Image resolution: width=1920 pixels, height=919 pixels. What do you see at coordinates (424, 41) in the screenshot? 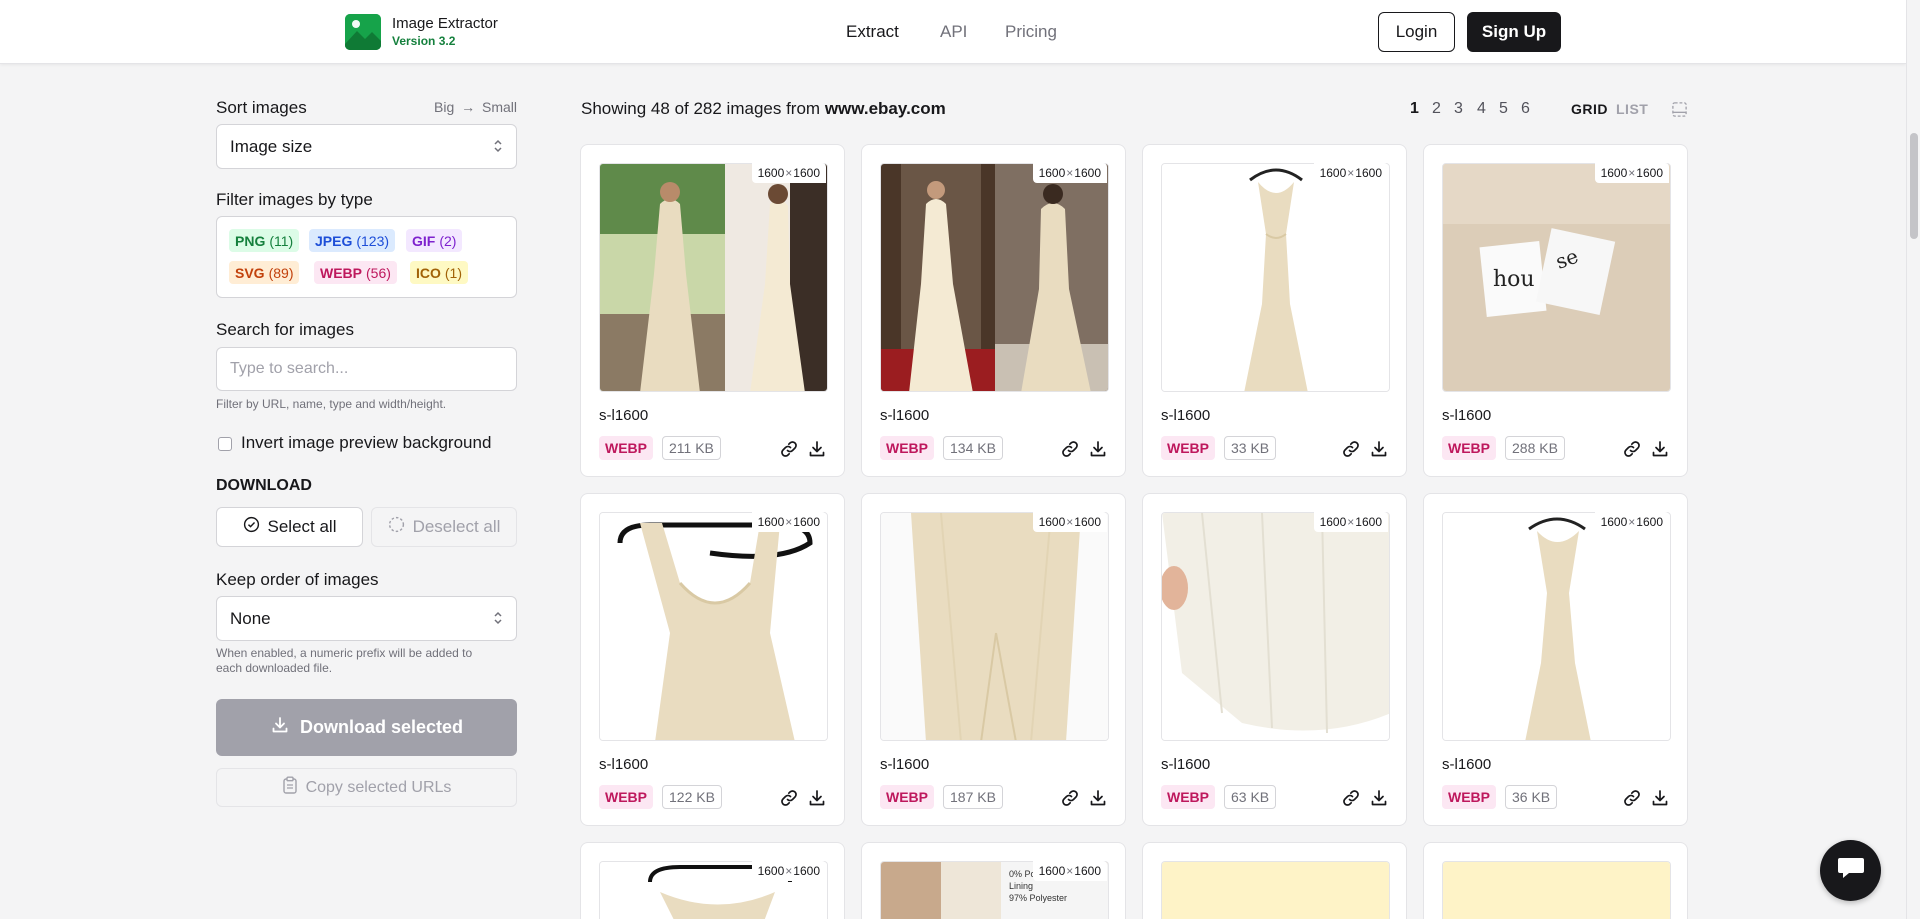
I see `brand-version: Version 3.2` at bounding box center [424, 41].